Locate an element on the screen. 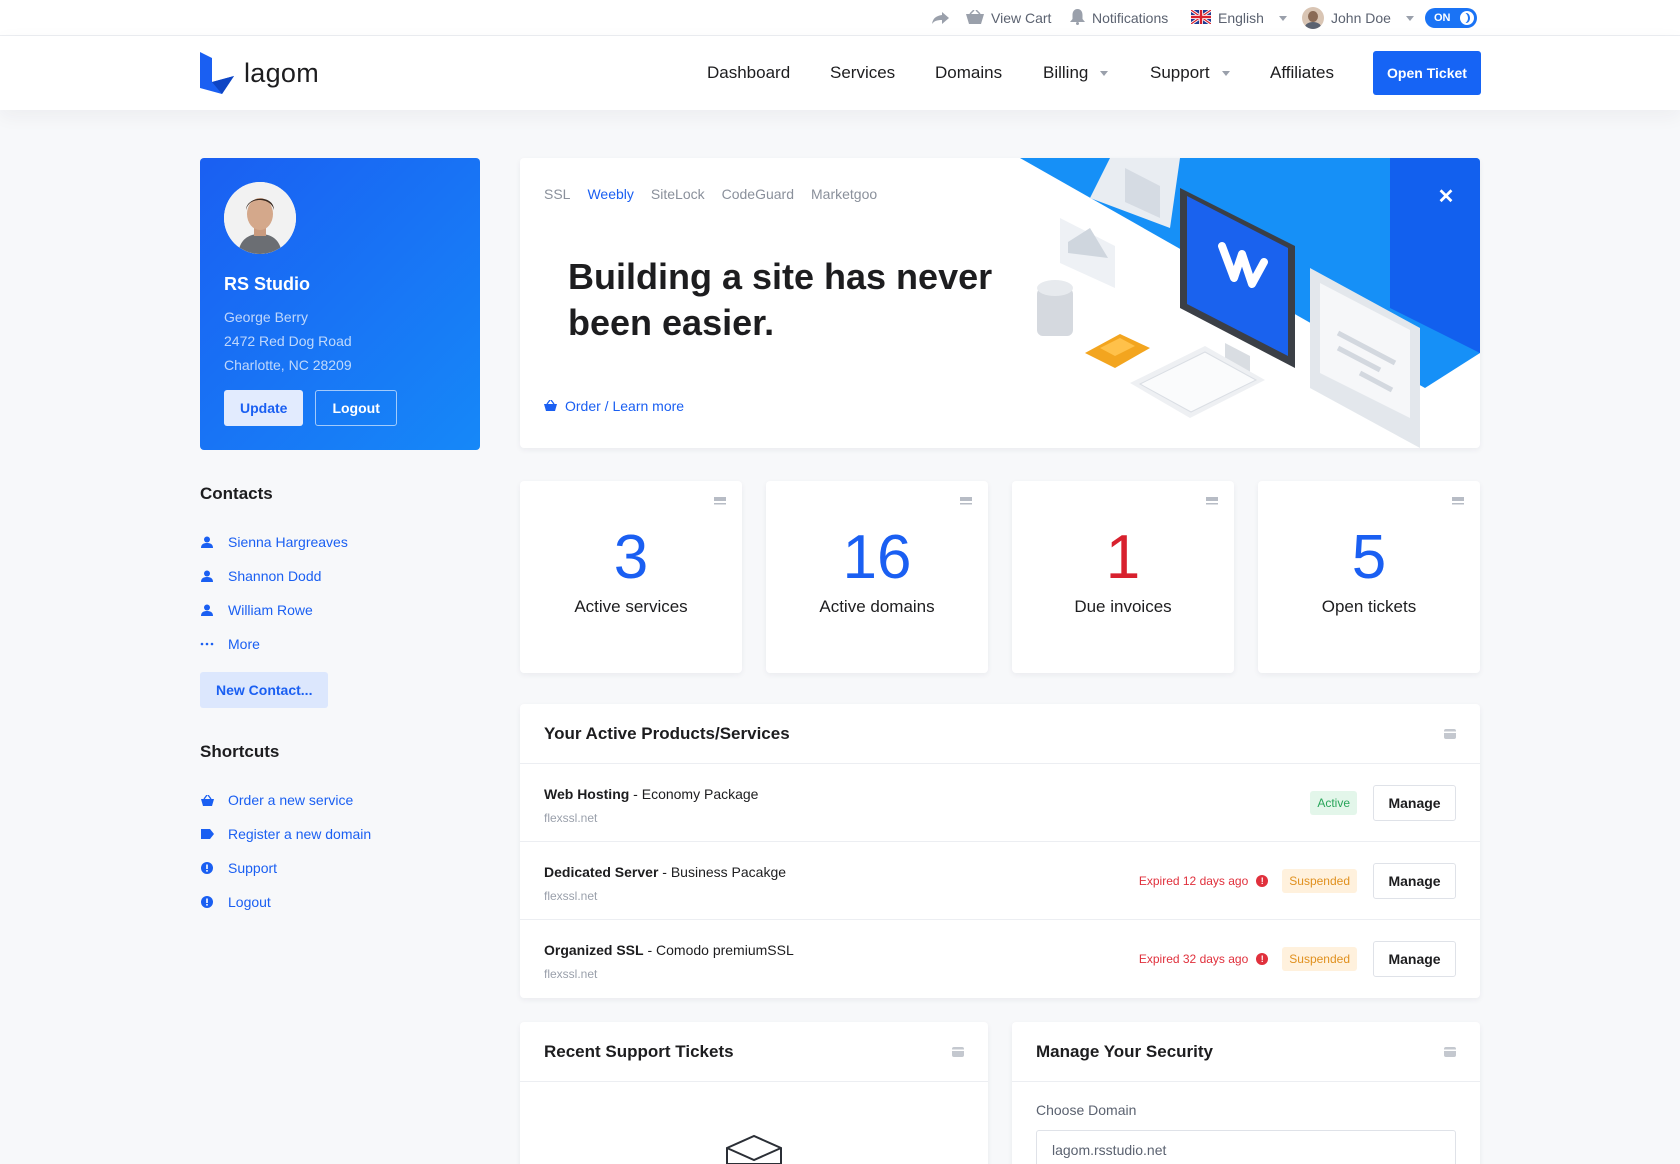 Image resolution: width=1680 pixels, height=1164 pixels. stat-card-due-invoices: 1 Due invoices is located at coordinates (1123, 577).